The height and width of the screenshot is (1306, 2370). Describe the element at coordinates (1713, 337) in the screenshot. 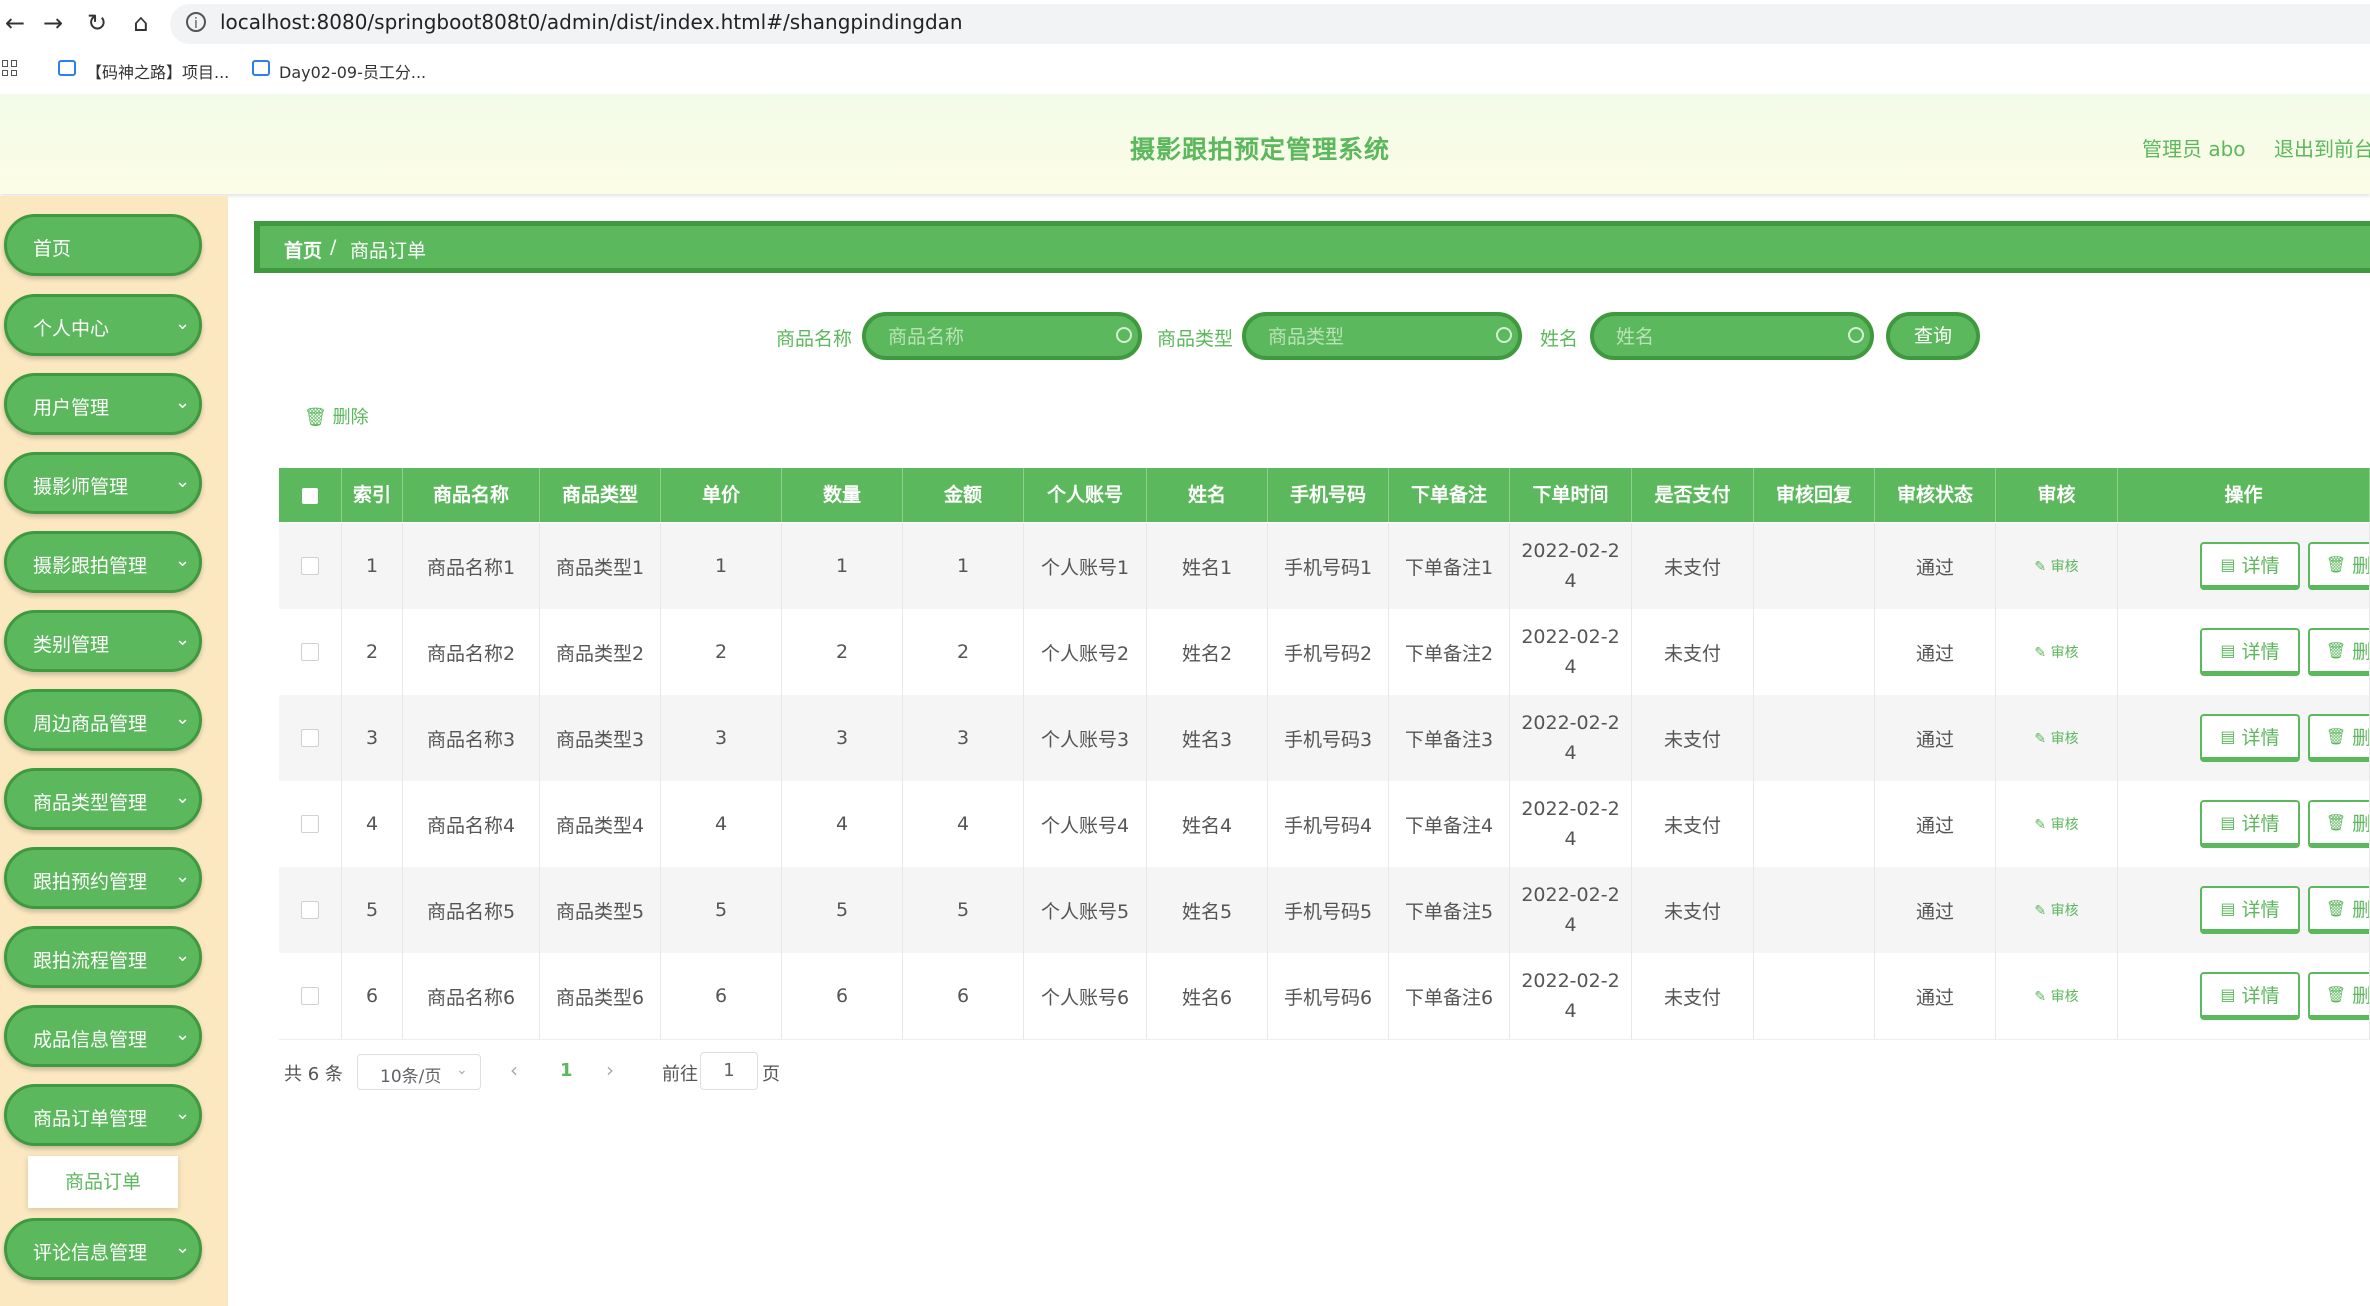

I see `name-input` at that location.